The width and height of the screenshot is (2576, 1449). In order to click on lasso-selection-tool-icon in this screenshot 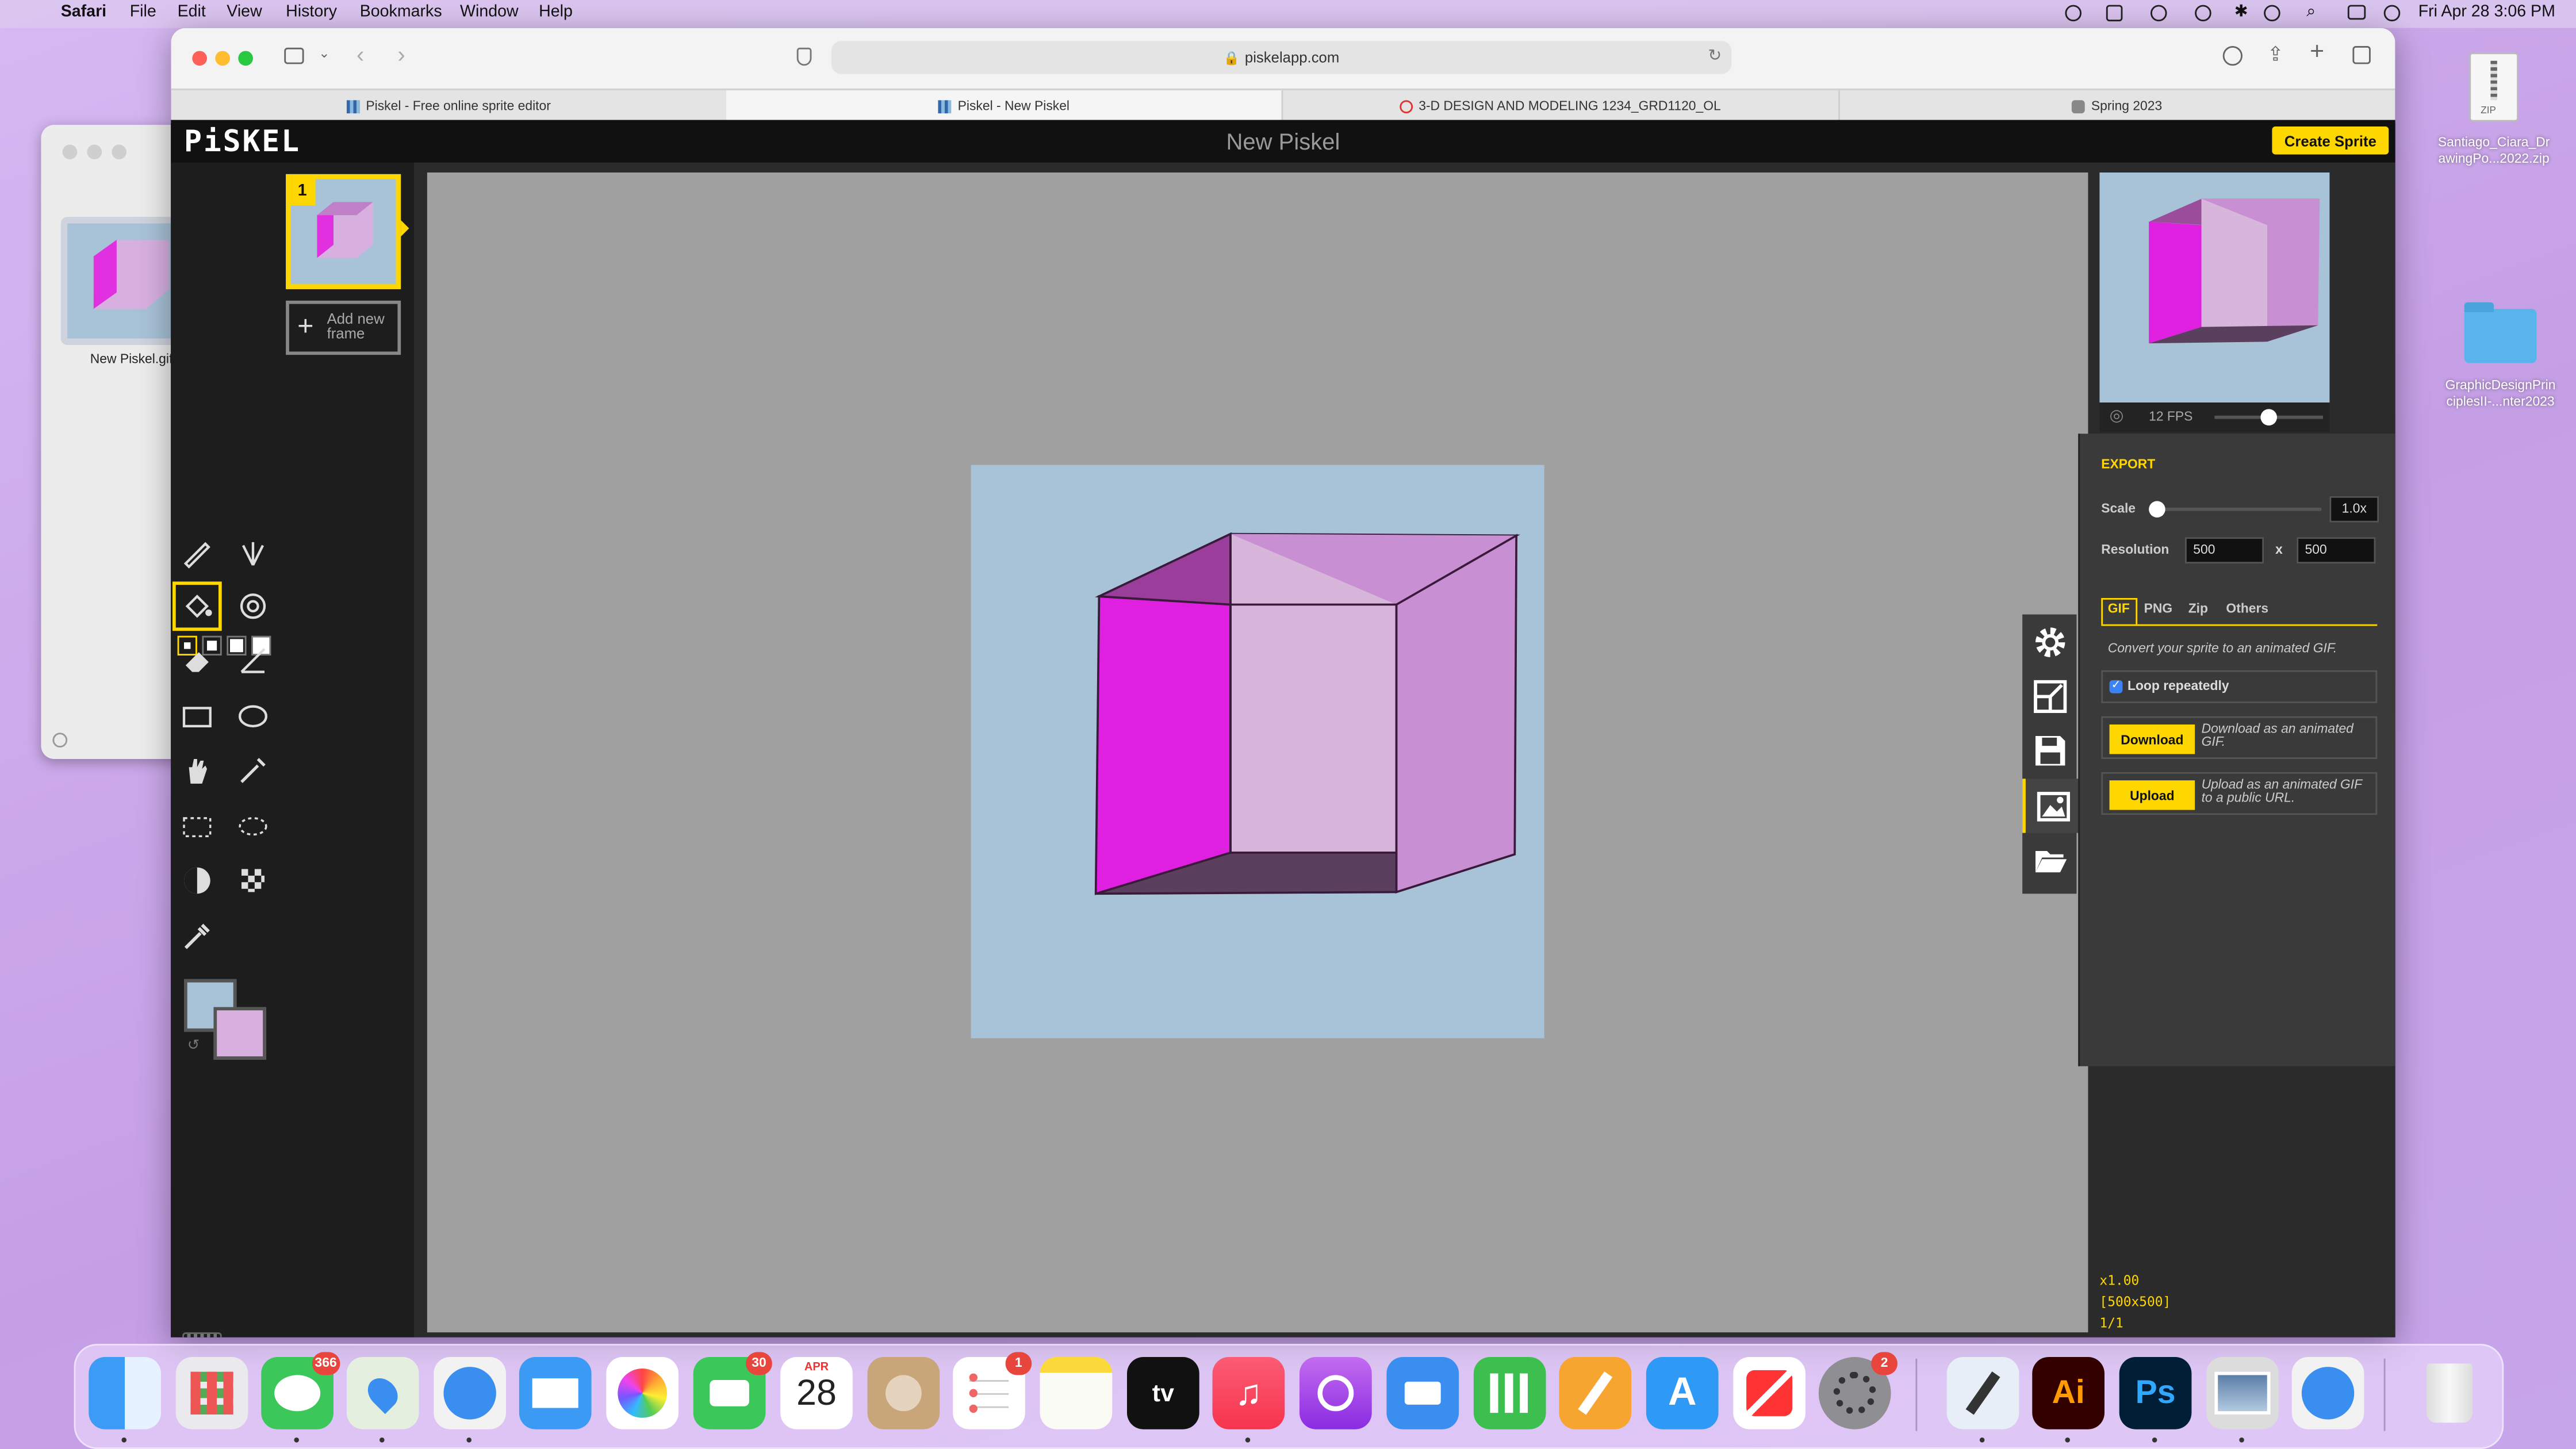, I will do `click(253, 826)`.